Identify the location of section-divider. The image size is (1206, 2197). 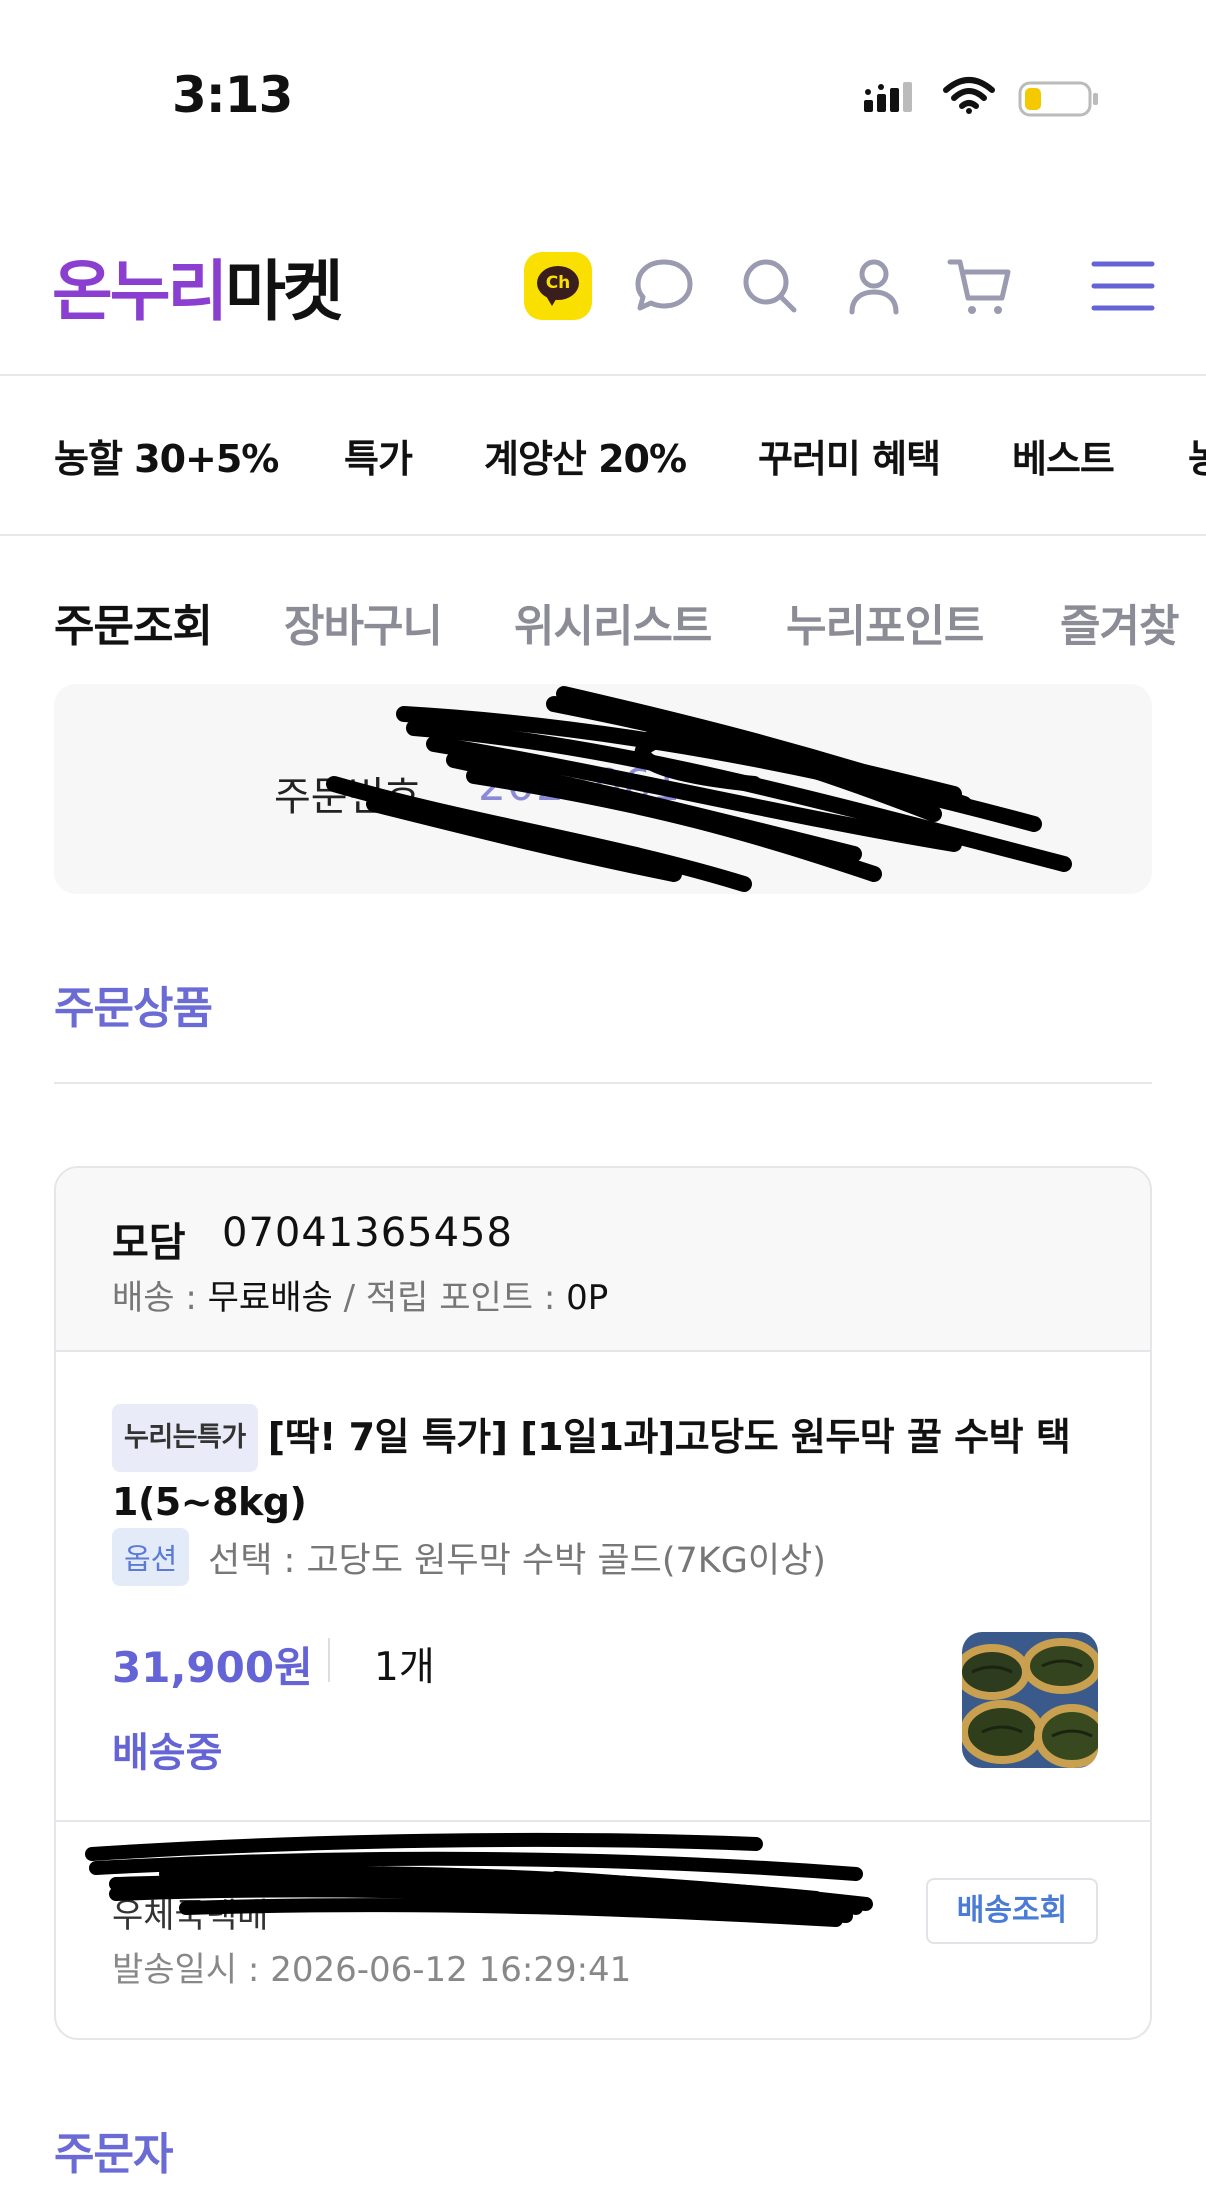
(603, 1083).